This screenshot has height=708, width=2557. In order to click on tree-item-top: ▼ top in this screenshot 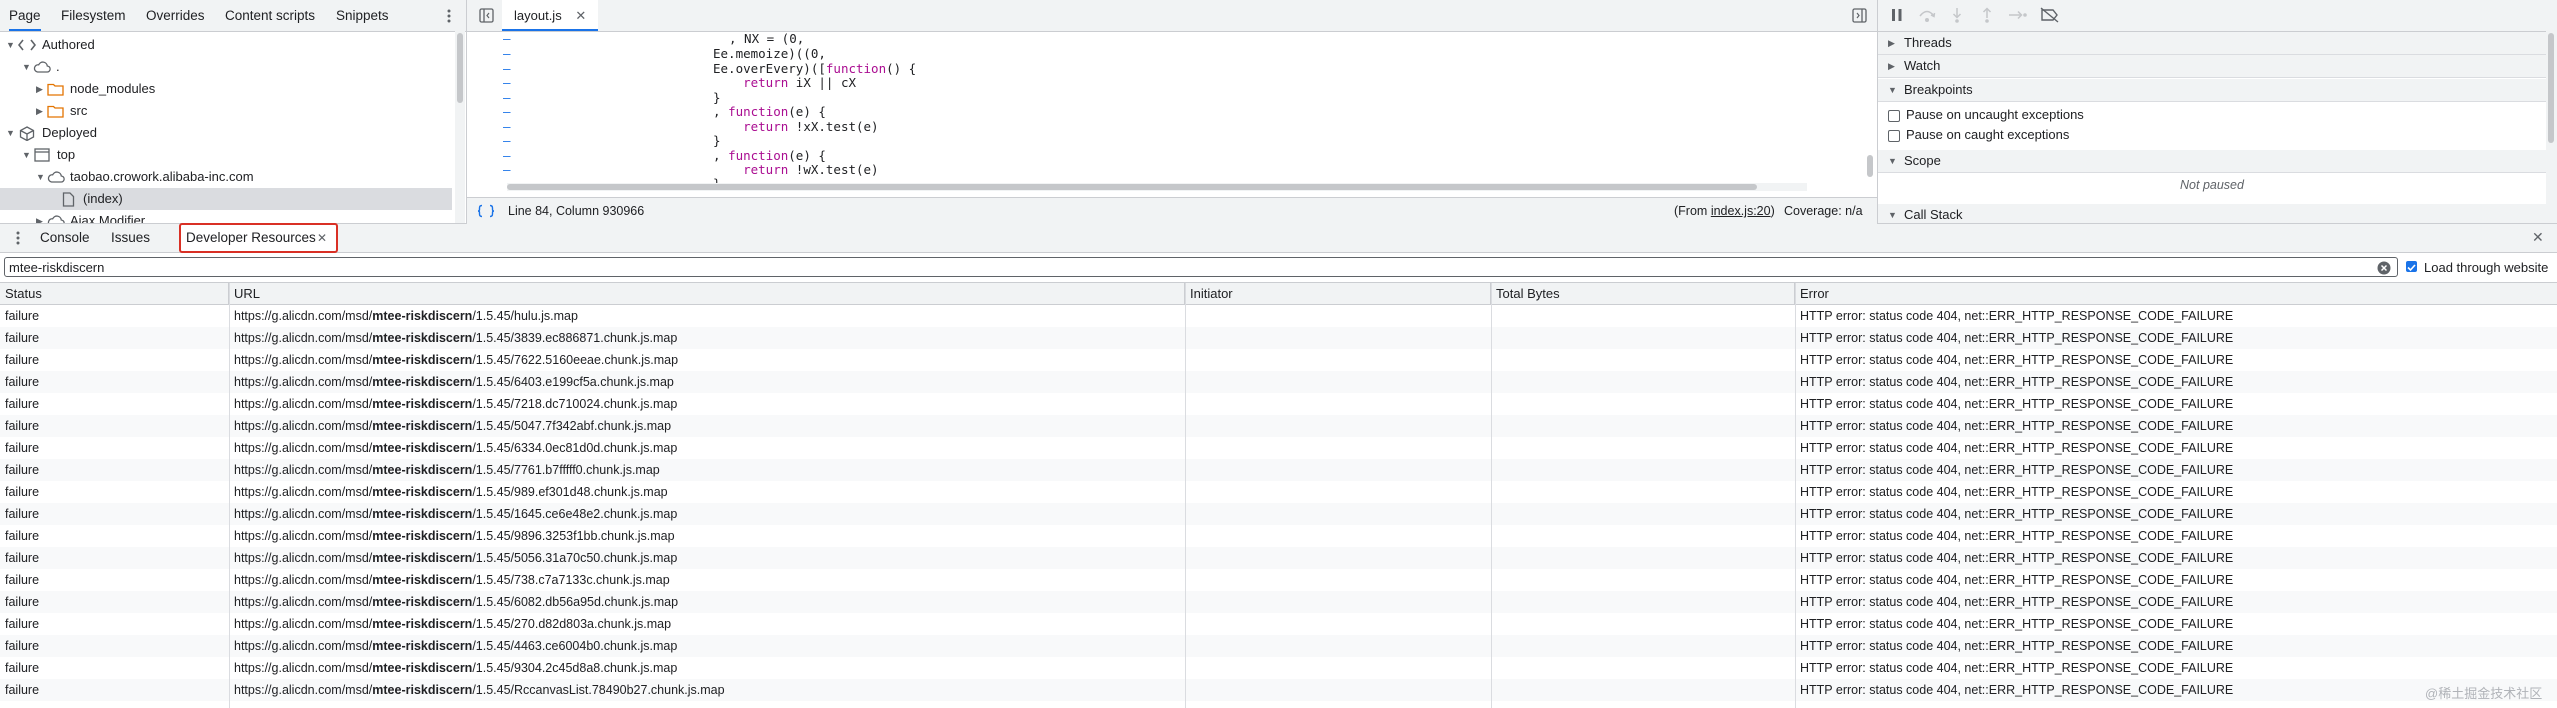, I will do `click(226, 155)`.